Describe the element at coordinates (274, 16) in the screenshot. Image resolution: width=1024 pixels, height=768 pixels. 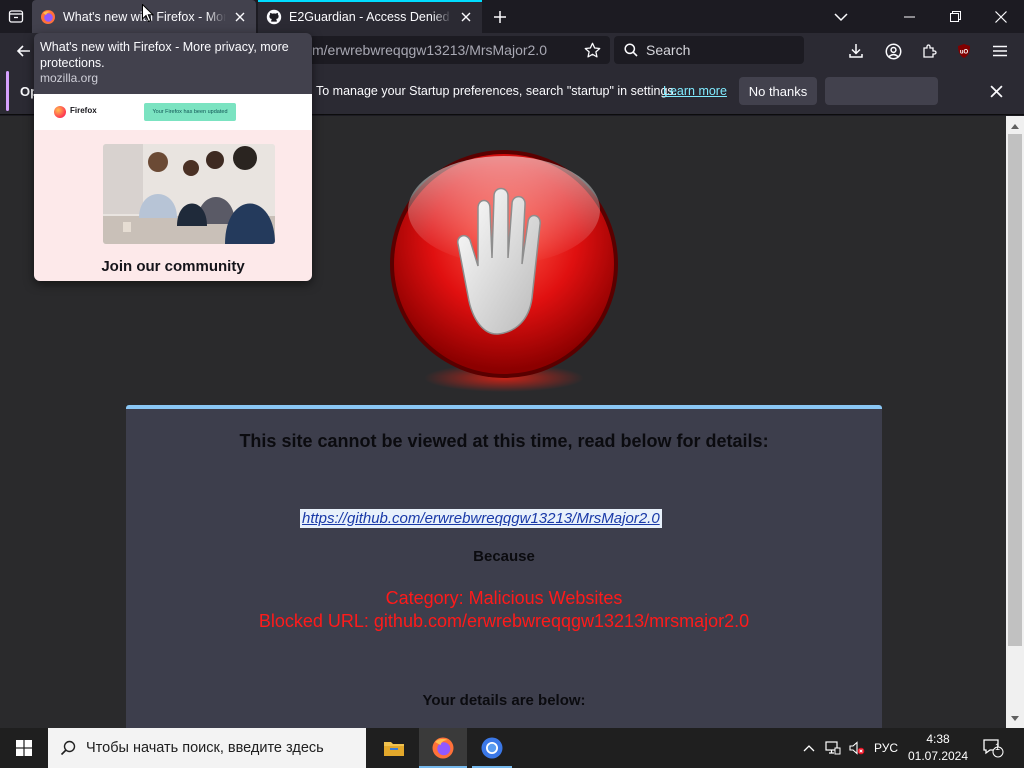
I see `github-favicon-icon` at that location.